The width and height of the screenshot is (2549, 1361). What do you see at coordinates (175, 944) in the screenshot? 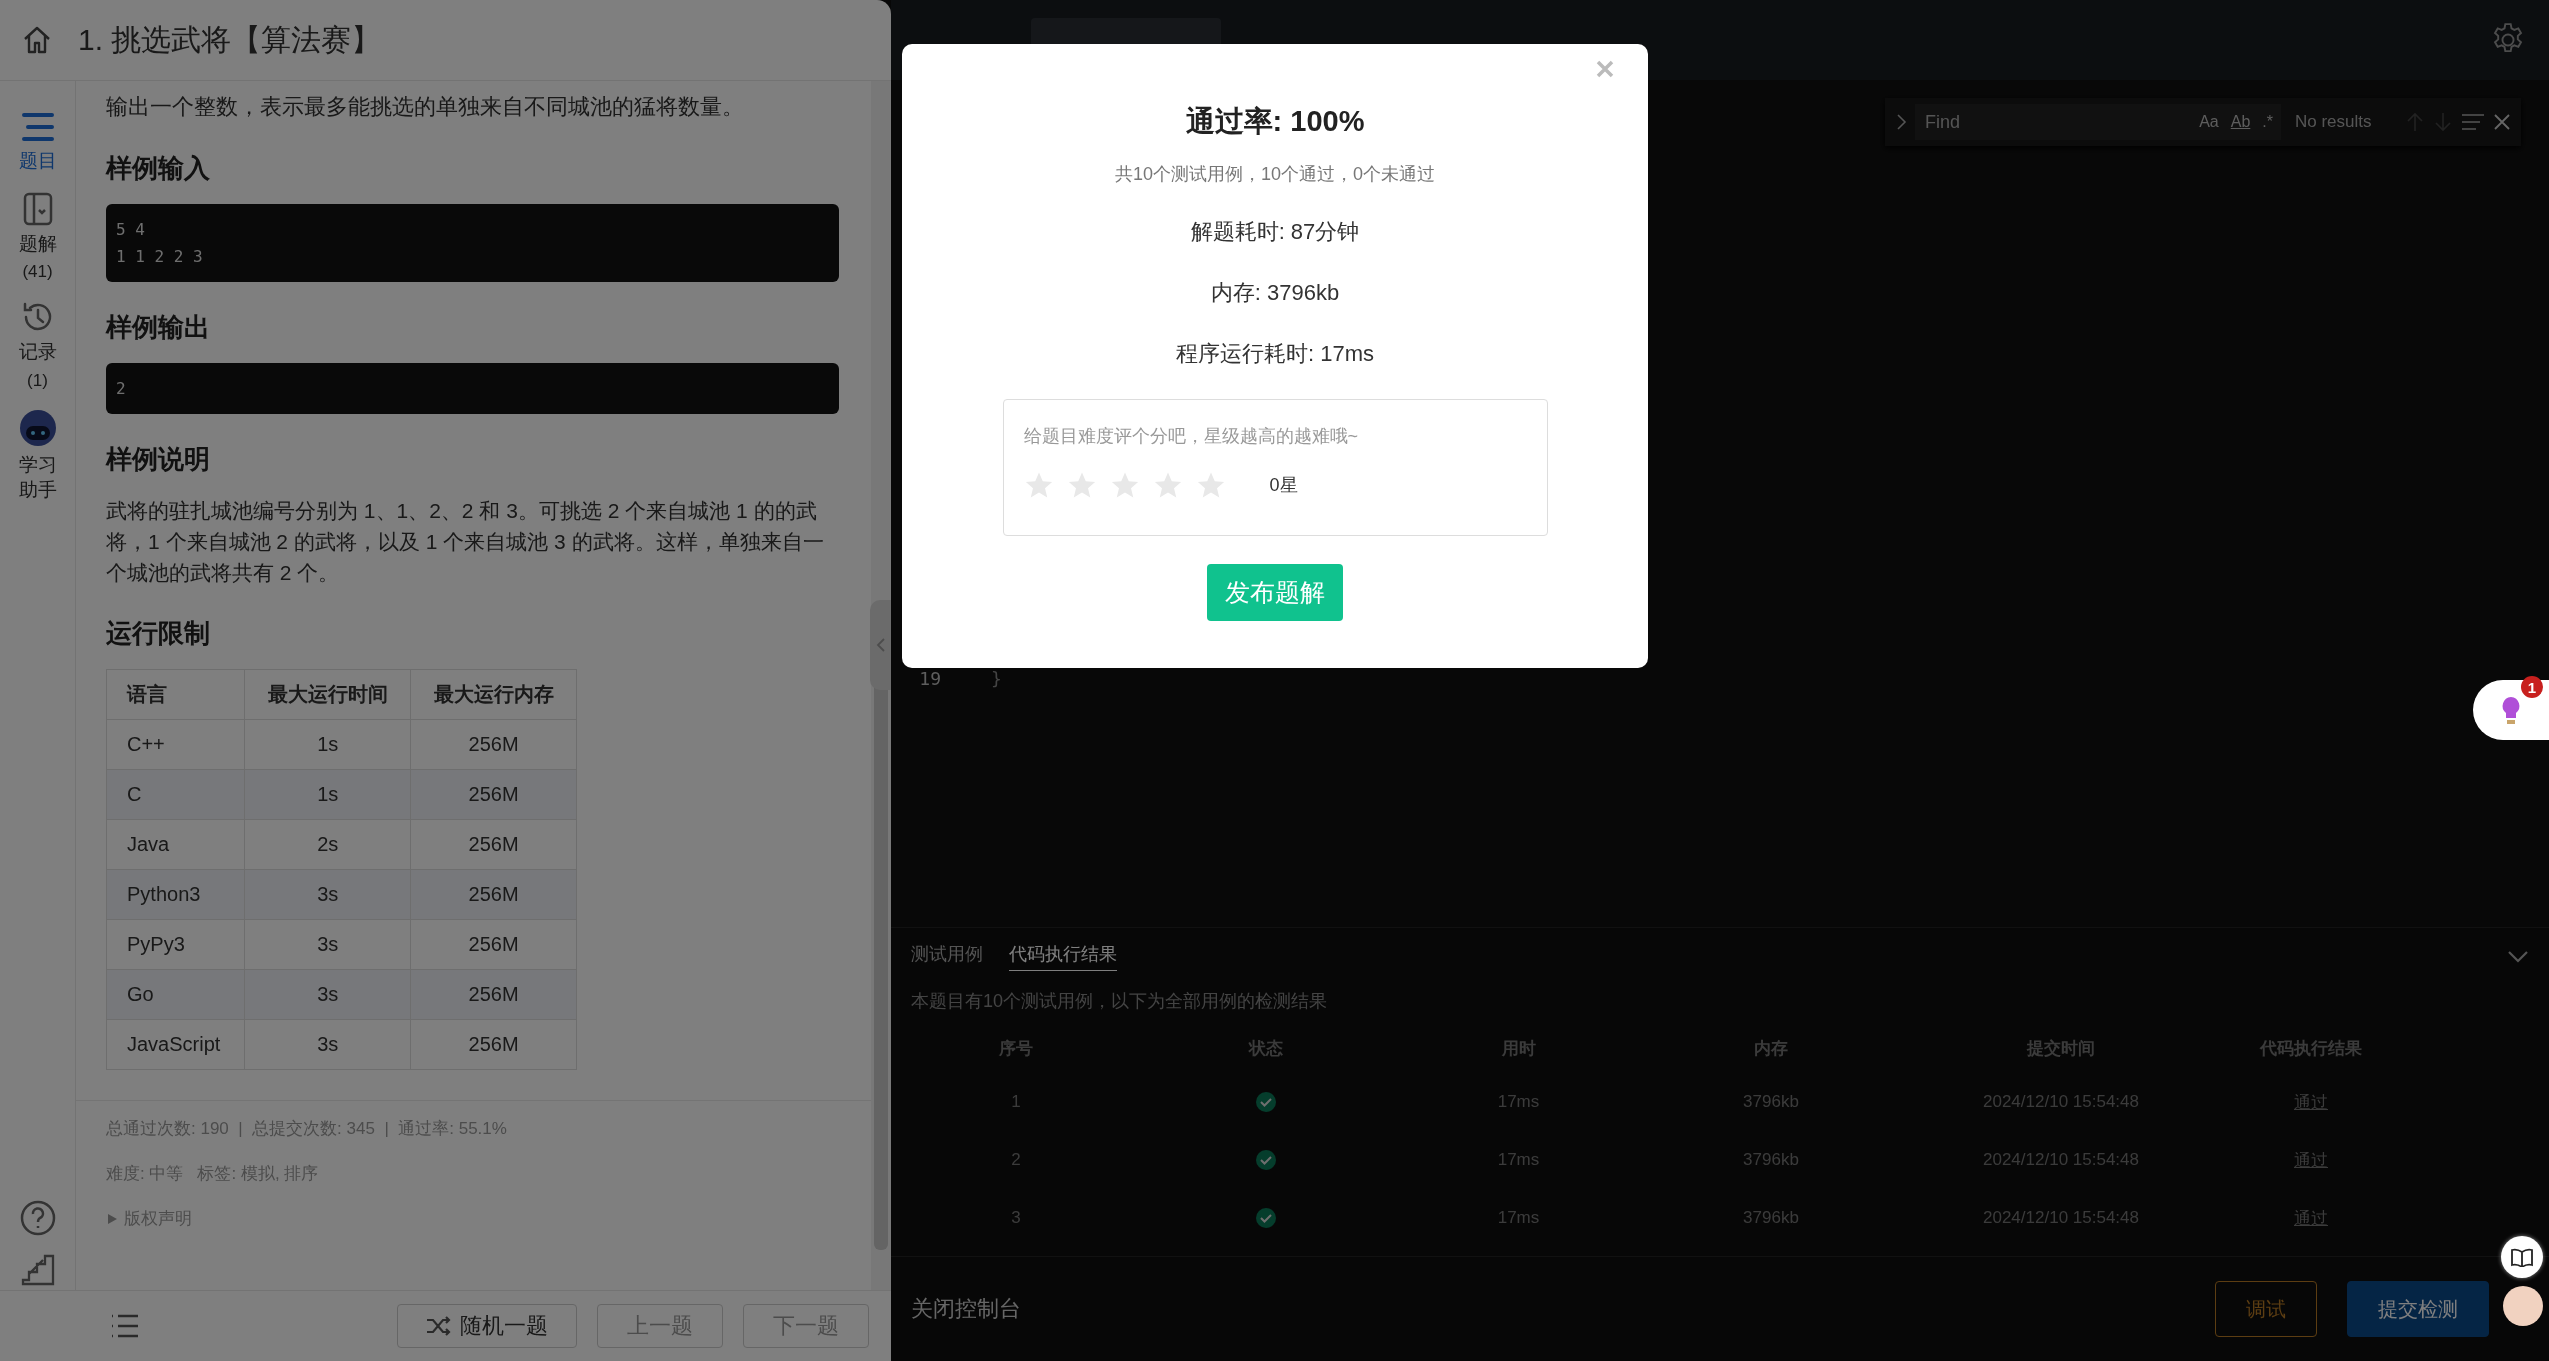
I see `table-cell: PyPy3` at bounding box center [175, 944].